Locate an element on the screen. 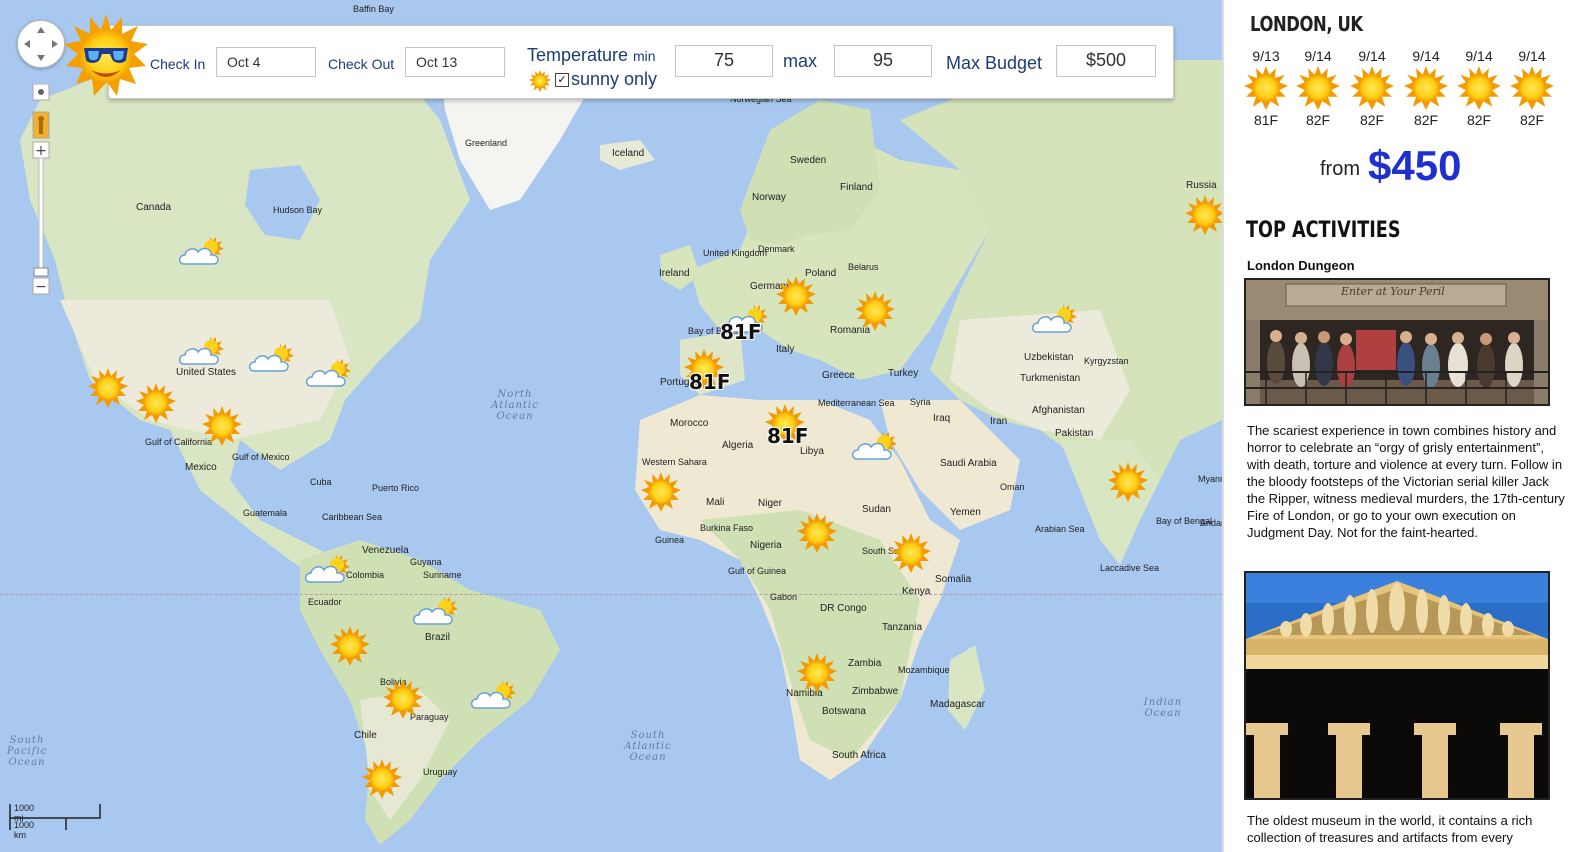 The image size is (1576, 852). map-label-yemen: Yemen is located at coordinates (965, 512).